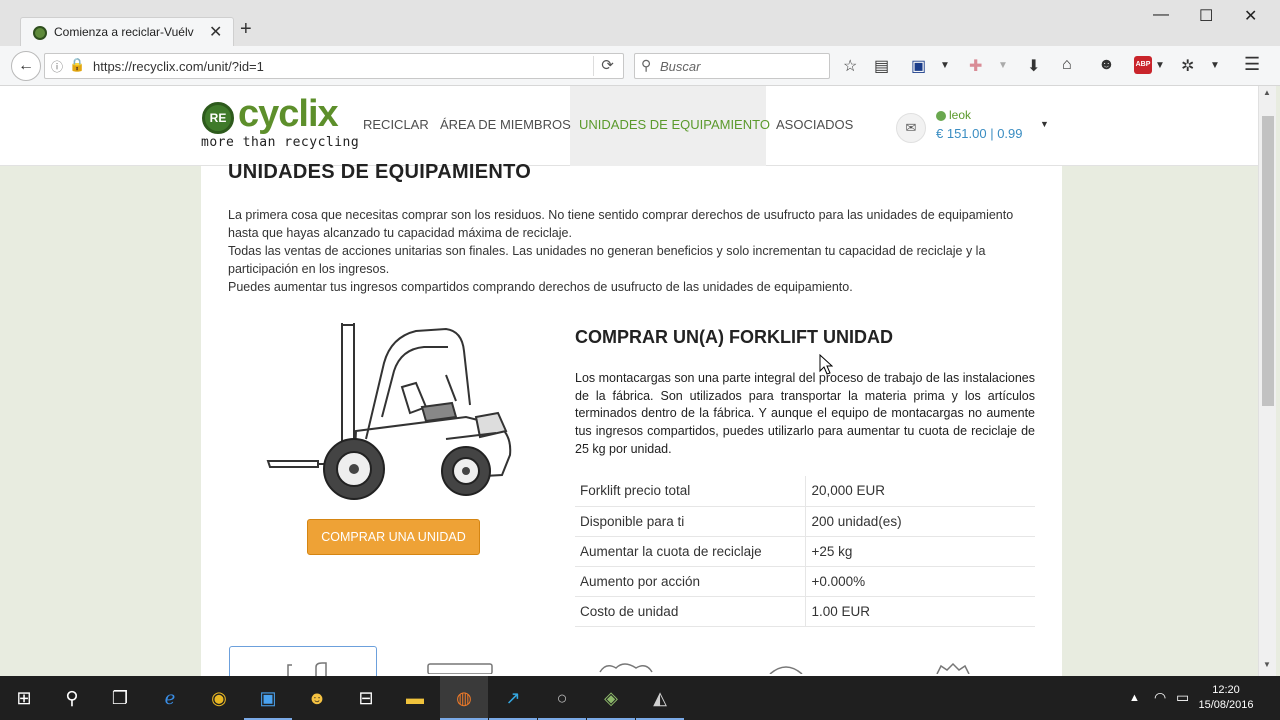  What do you see at coordinates (1250, 16) in the screenshot?
I see `close-window-icon: ✕` at bounding box center [1250, 16].